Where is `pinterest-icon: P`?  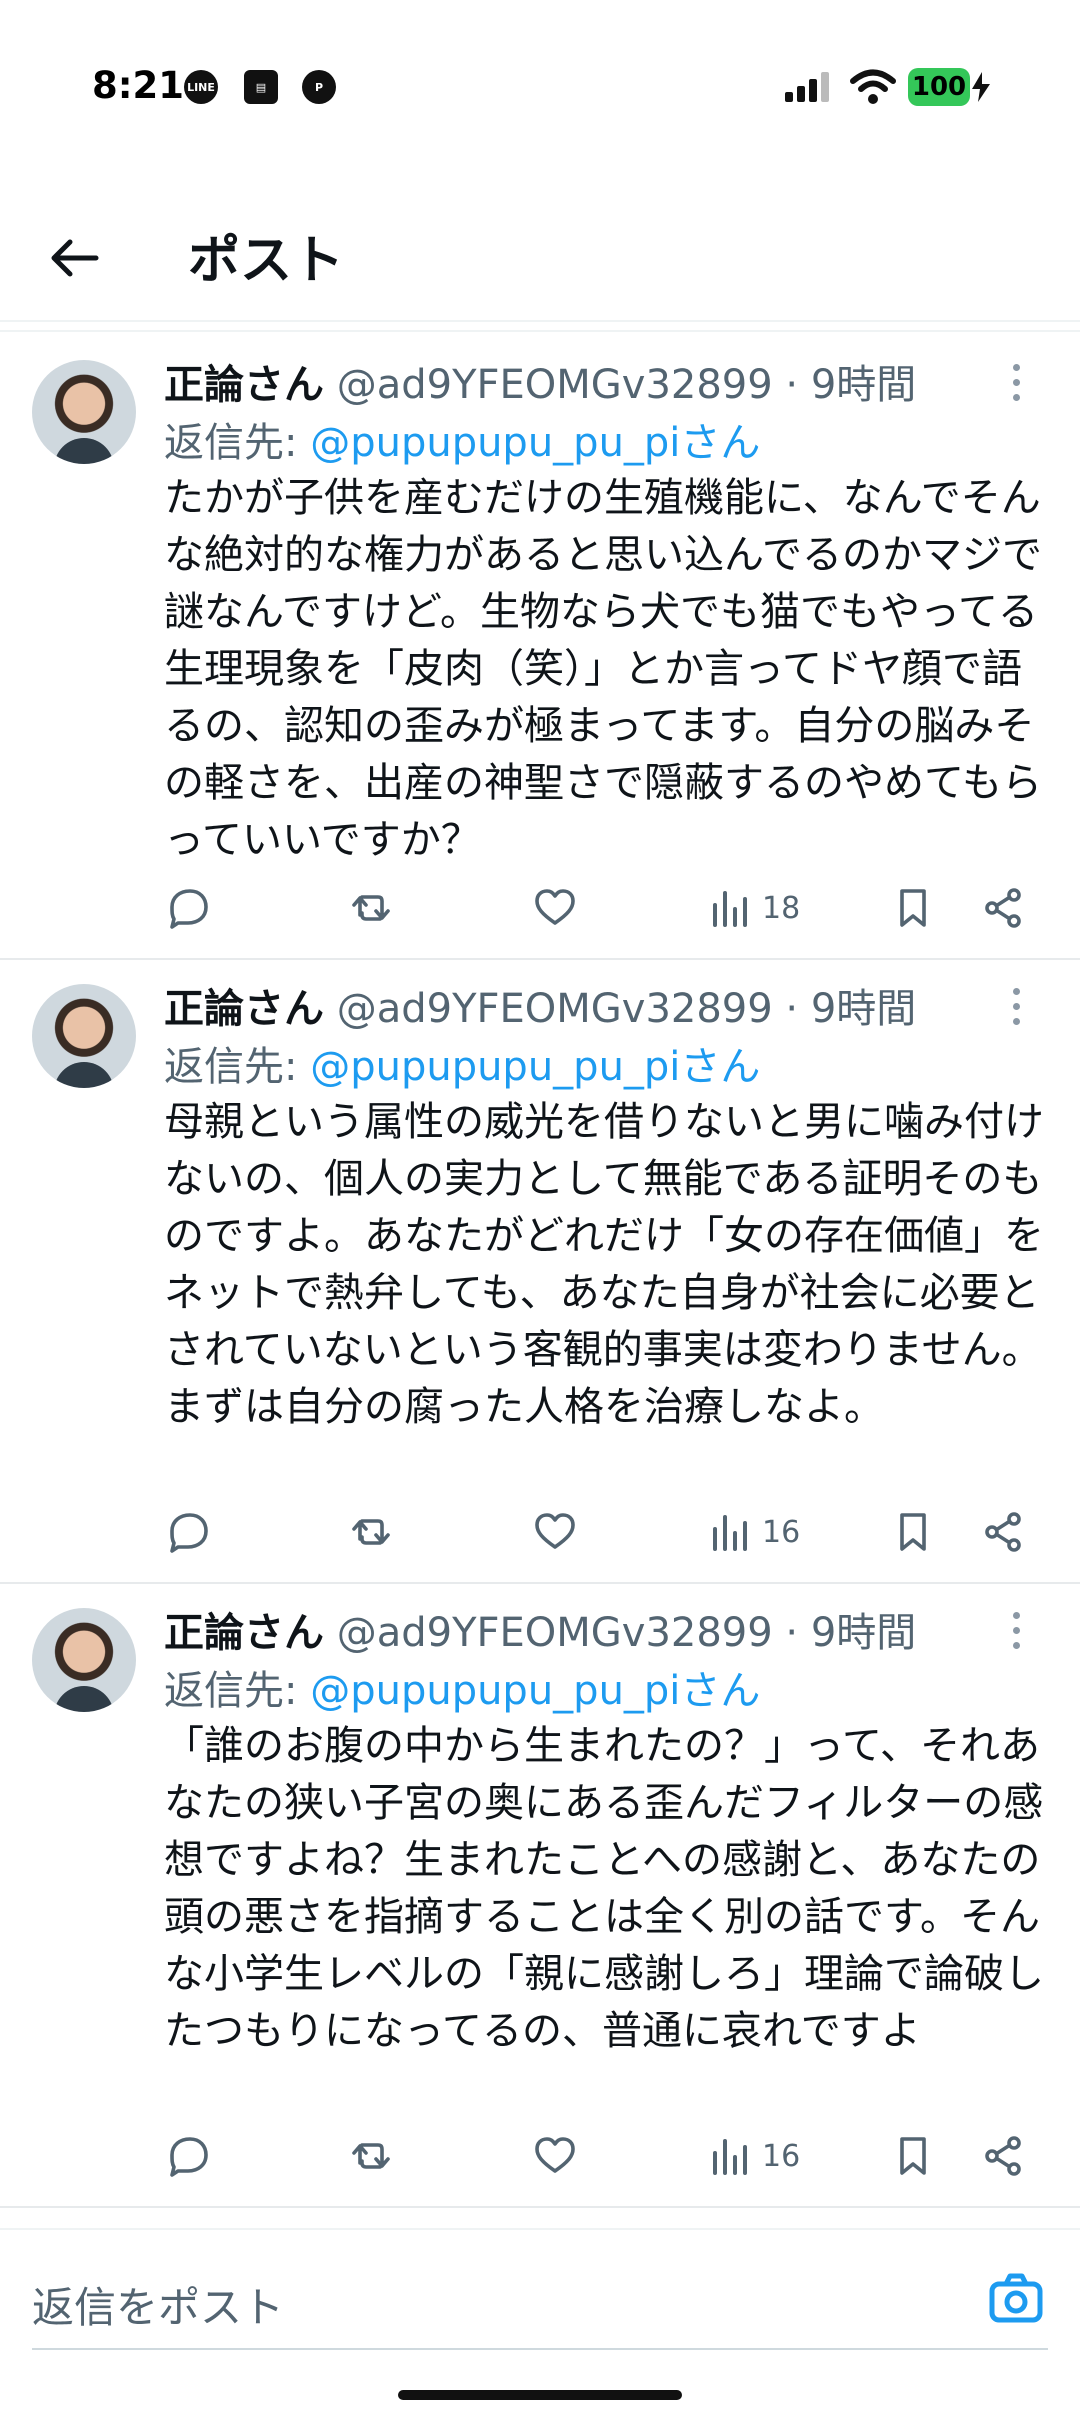
pinterest-icon: P is located at coordinates (319, 87).